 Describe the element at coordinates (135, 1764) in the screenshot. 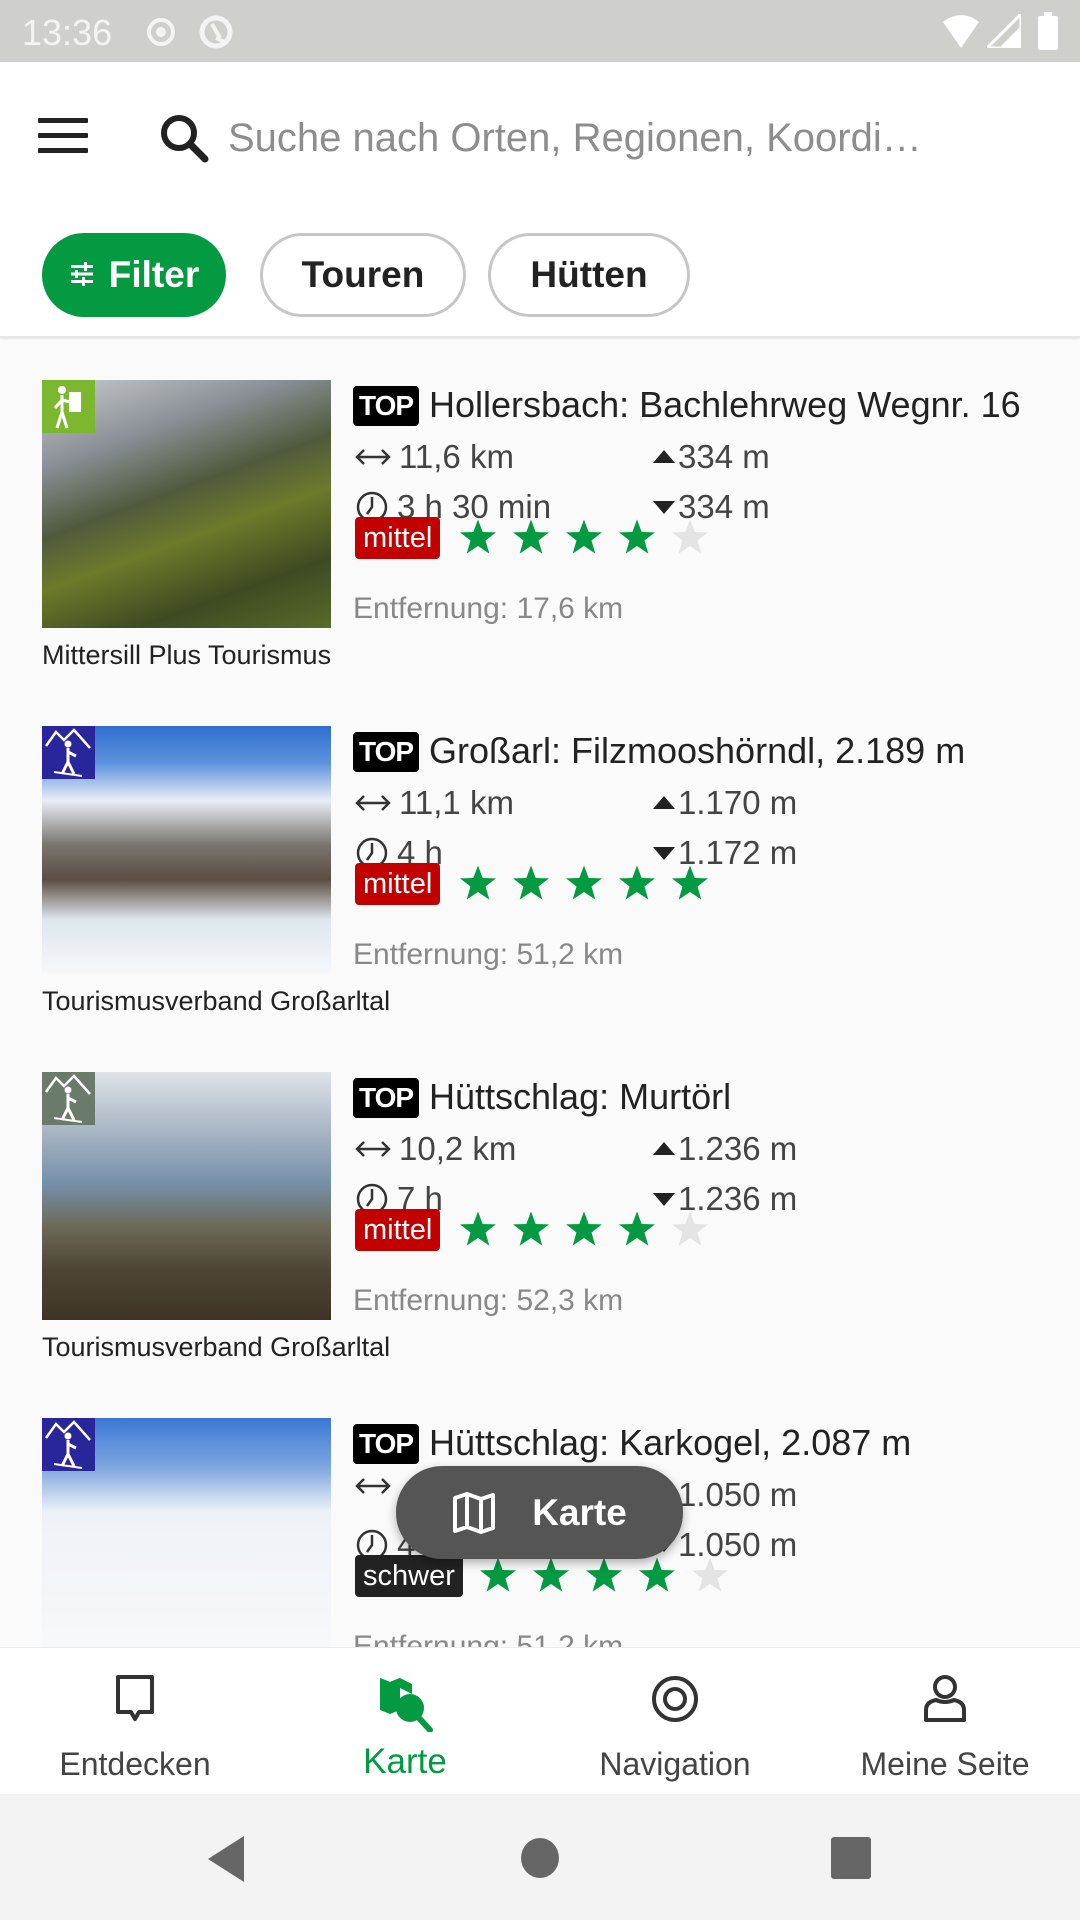

I see `nav-entdecken-label: Entdecken` at that location.